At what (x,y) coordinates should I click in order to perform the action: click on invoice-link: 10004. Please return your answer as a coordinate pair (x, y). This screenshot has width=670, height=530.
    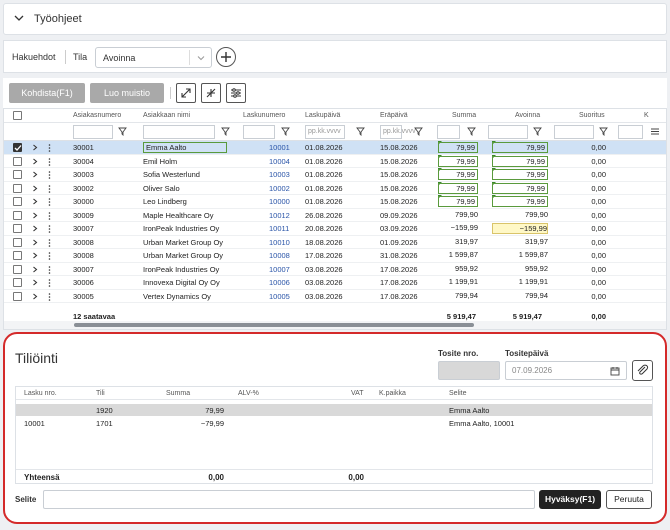
    Looking at the image, I should click on (279, 161).